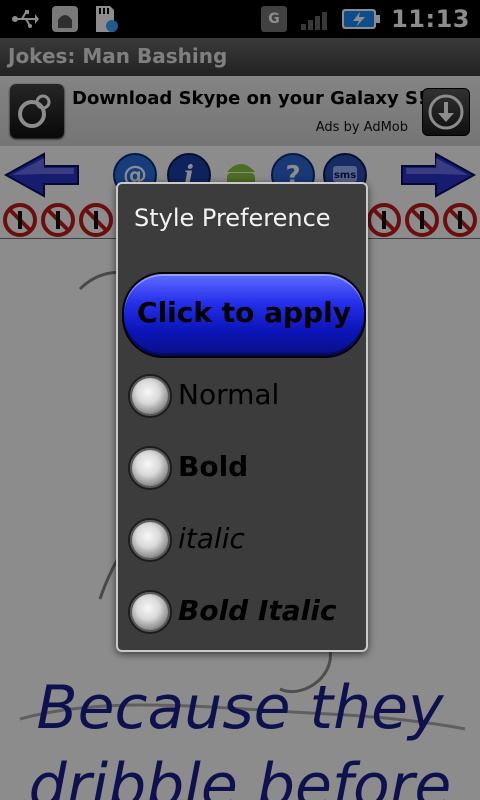 Image resolution: width=480 pixels, height=800 pixels. I want to click on option-label: italic, so click(211, 538).